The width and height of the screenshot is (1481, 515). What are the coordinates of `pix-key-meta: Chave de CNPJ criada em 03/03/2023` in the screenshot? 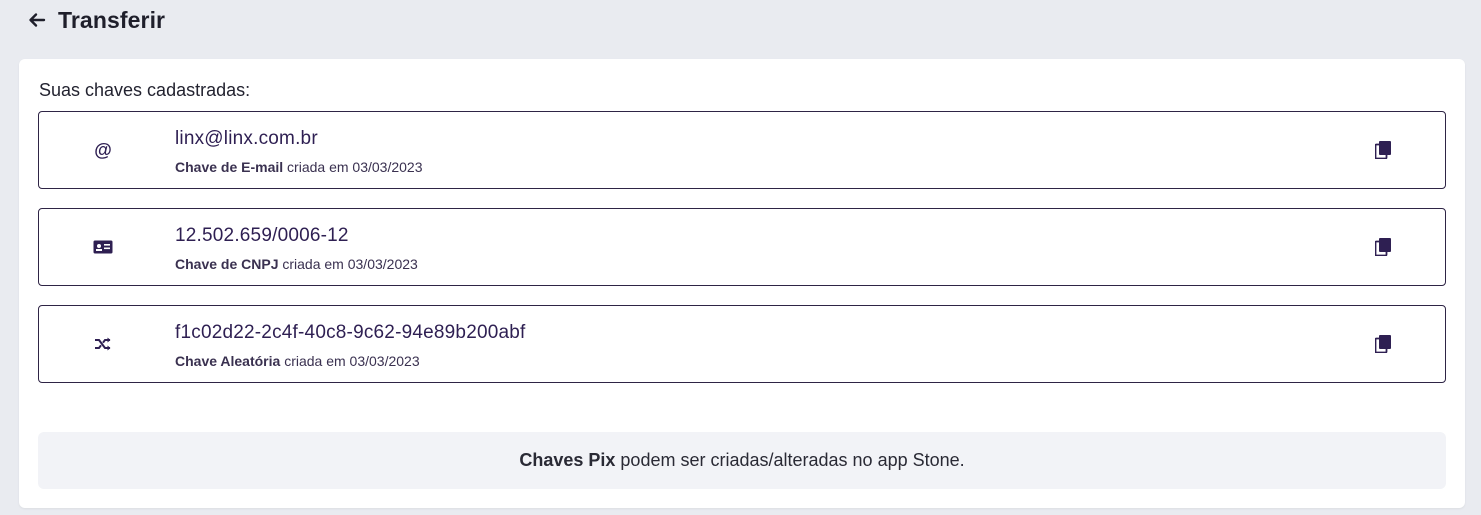 It's located at (296, 264).